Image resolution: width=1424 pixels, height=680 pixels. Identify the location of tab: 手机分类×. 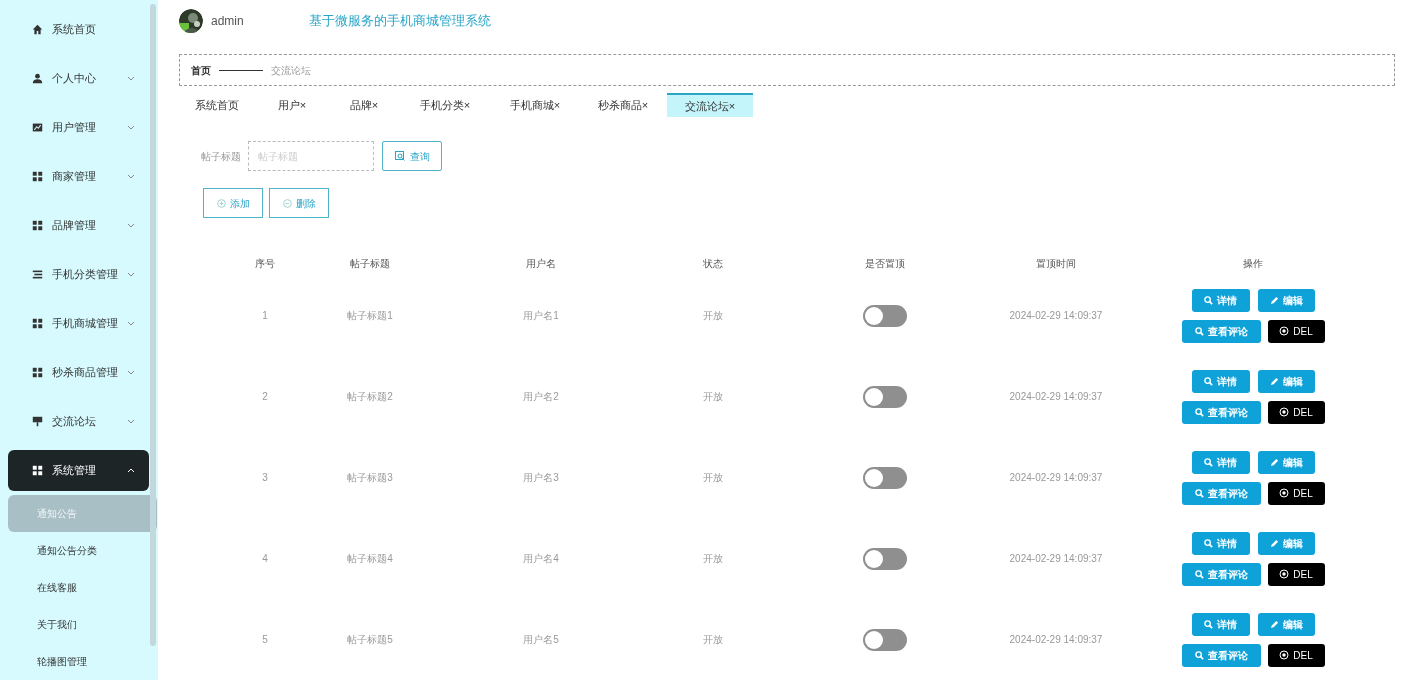
(445, 105).